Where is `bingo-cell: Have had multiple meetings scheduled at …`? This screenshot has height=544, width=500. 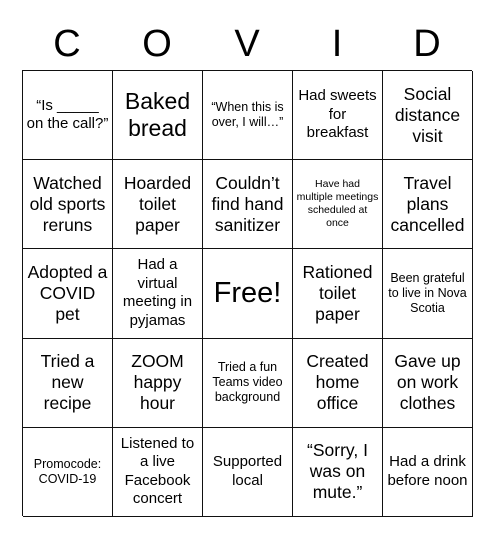 bingo-cell: Have had multiple meetings scheduled at … is located at coordinates (338, 205).